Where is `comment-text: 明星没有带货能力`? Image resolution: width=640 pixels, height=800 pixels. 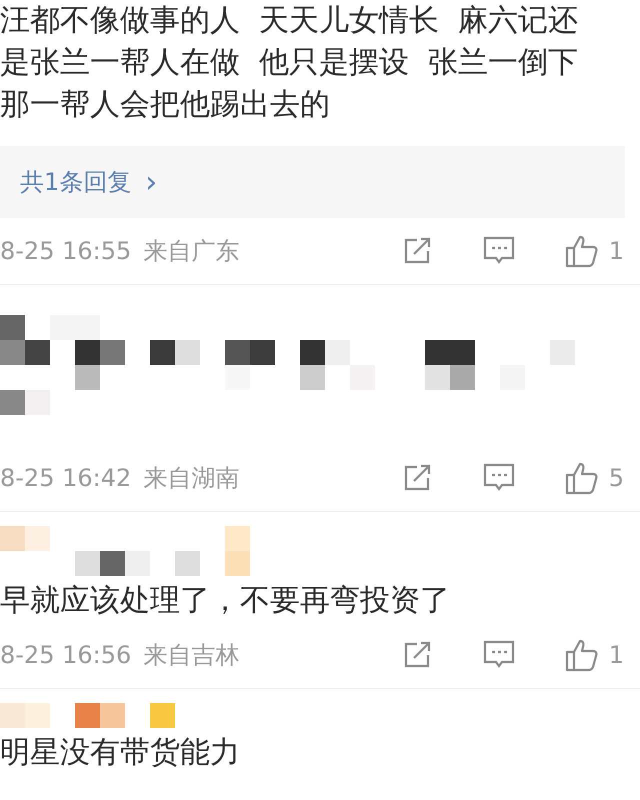
comment-text: 明星没有带货能力 is located at coordinates (120, 753).